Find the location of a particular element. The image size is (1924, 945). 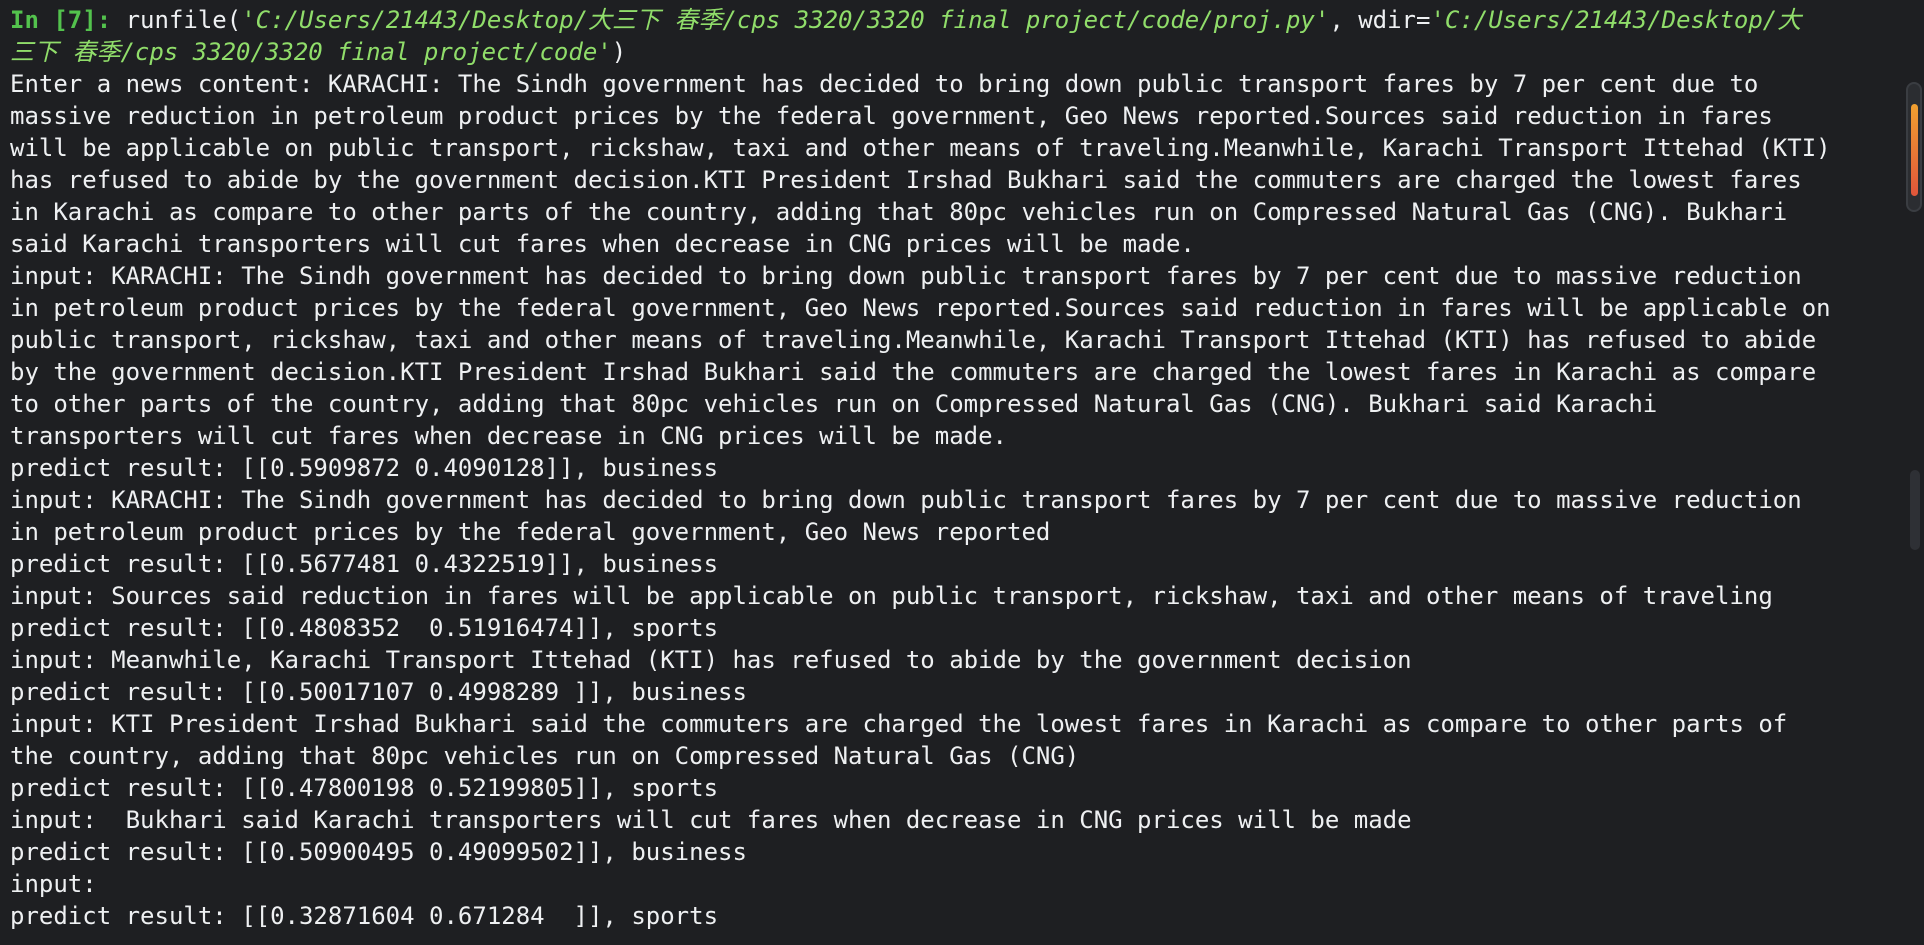

wdir-arg: , wdir= is located at coordinates (1380, 20).